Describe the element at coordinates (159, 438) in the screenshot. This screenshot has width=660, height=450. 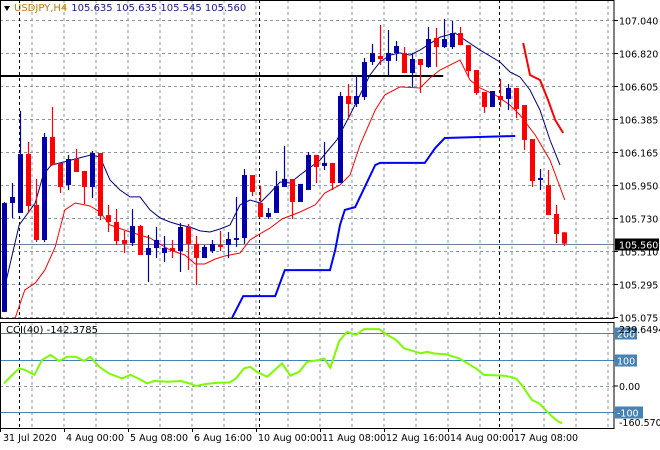
I see `time-label: 5 Aug 08:00` at that location.